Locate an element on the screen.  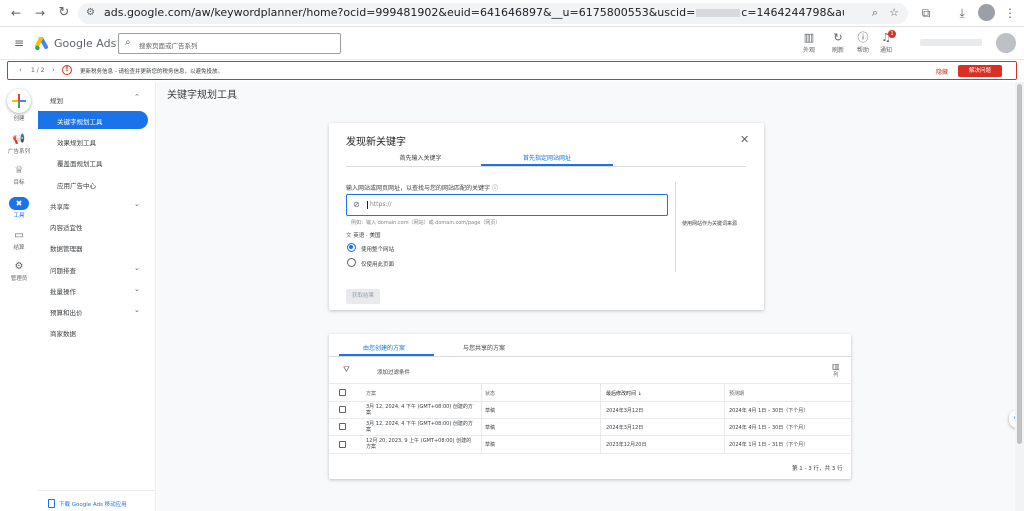
sidebar-item-reach-planner: 覆盖面规划工具 is located at coordinates (80, 163).